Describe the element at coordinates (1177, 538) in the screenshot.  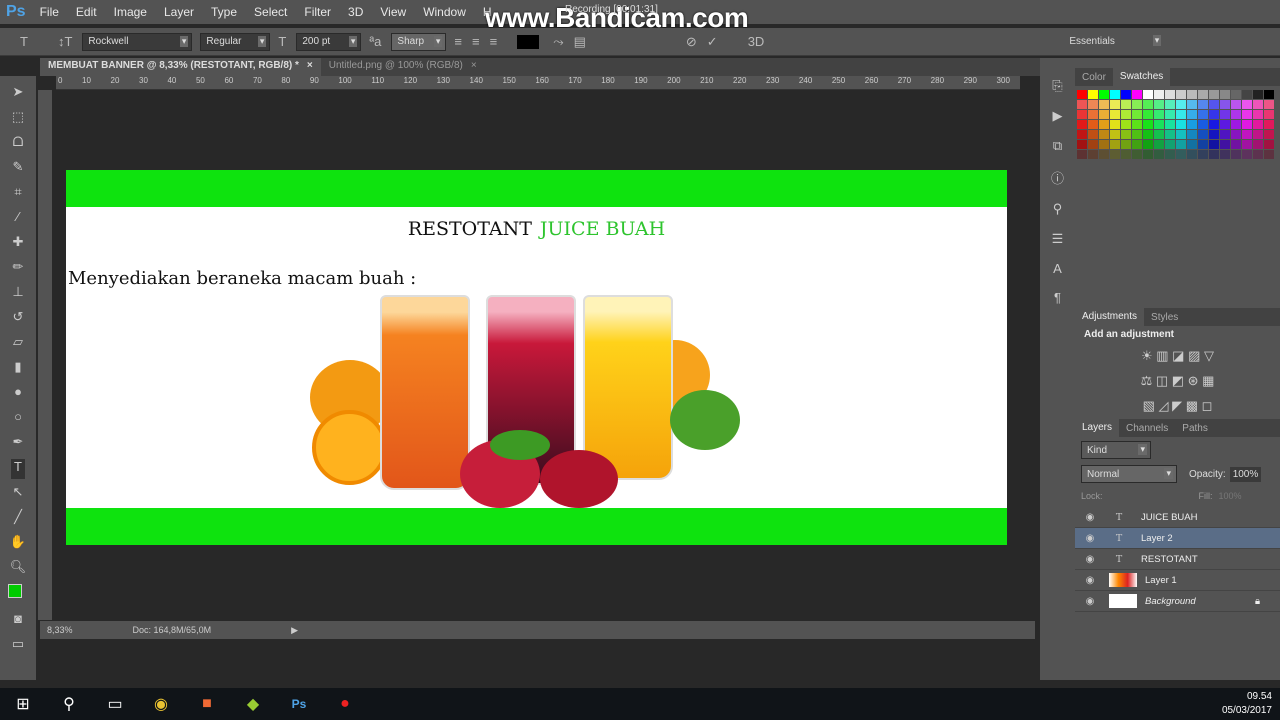
I see `layer-row: ◉ T Layer 2` at that location.